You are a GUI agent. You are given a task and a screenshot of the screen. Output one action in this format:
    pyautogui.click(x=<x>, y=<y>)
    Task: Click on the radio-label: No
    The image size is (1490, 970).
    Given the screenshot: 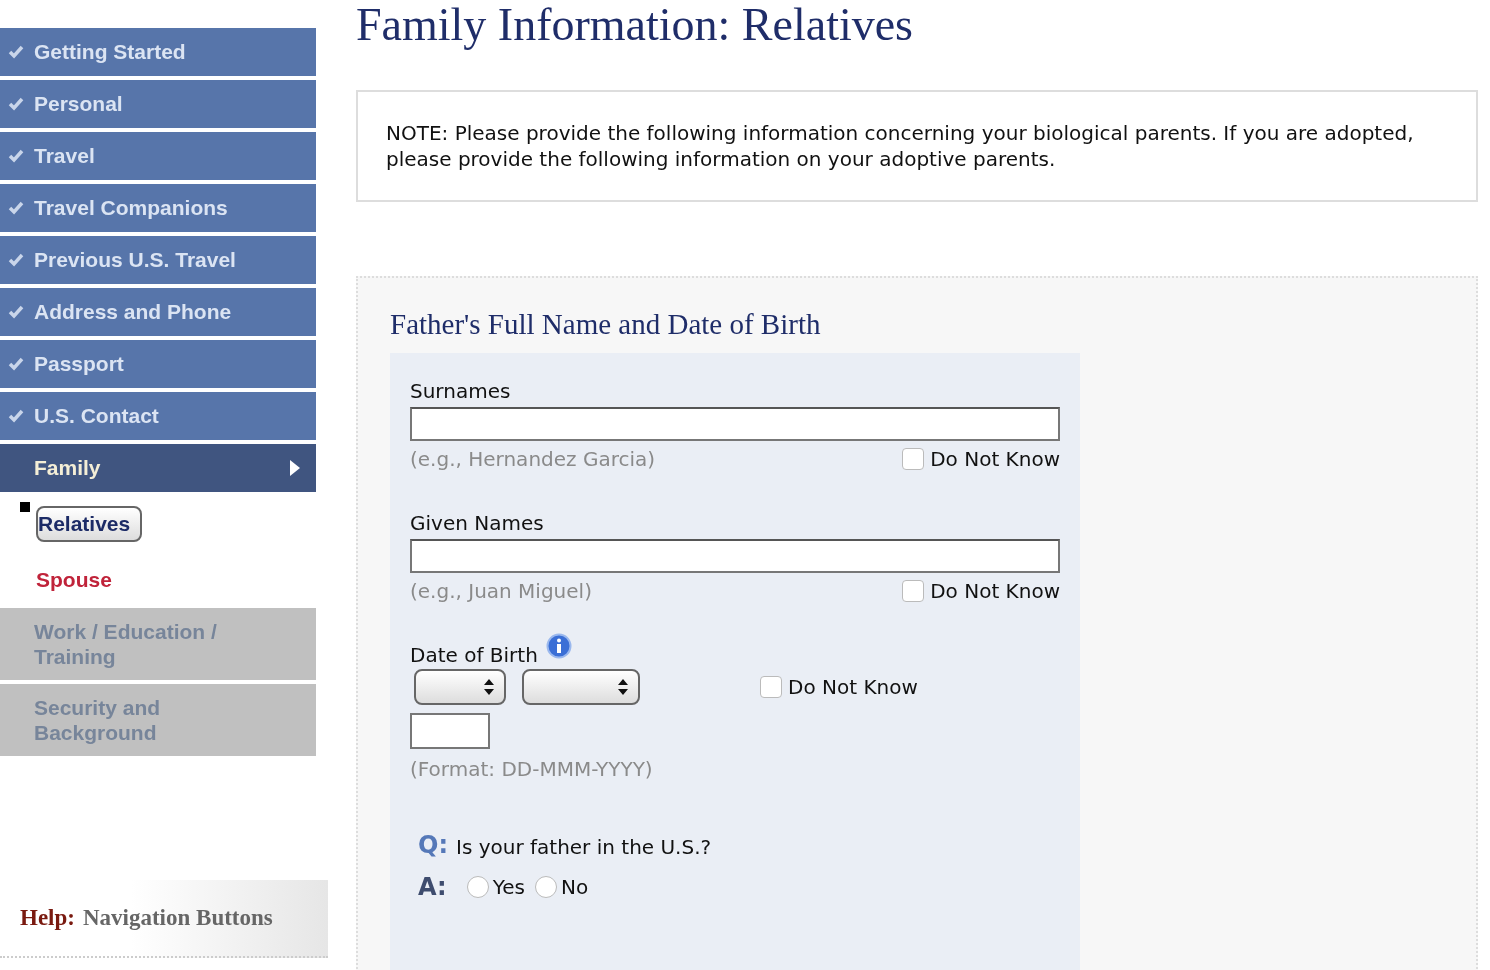 What is the action you would take?
    pyautogui.click(x=574, y=887)
    